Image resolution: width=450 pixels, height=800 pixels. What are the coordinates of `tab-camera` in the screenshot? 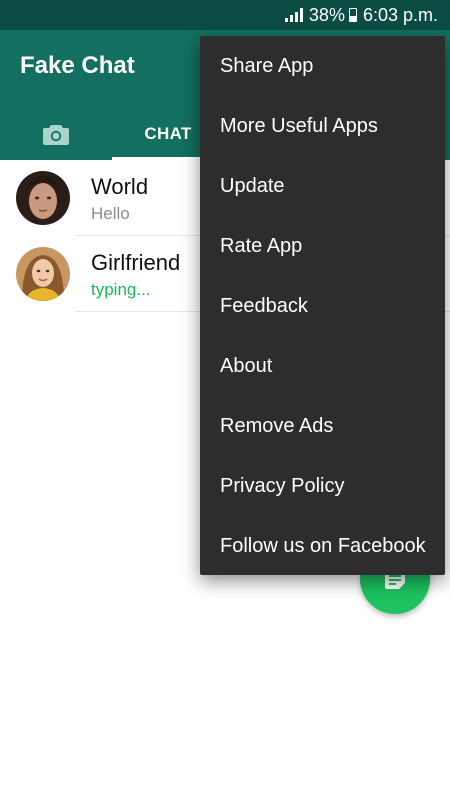 It's located at (56, 134).